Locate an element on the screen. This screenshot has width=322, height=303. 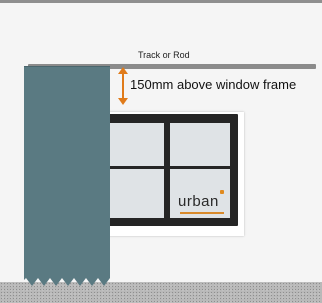
double-arrow-icon is located at coordinates (123, 86).